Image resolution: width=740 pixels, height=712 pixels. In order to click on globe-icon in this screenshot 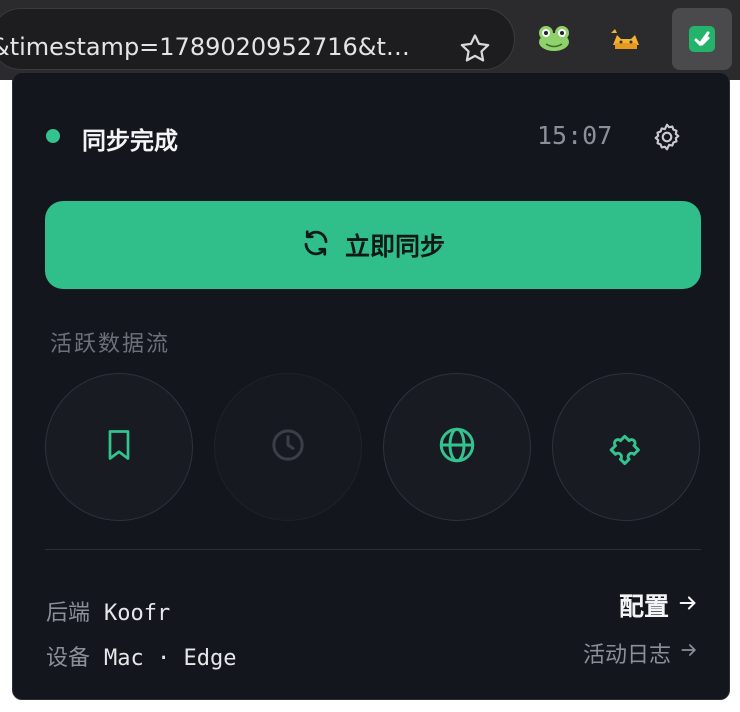, I will do `click(457, 447)`.